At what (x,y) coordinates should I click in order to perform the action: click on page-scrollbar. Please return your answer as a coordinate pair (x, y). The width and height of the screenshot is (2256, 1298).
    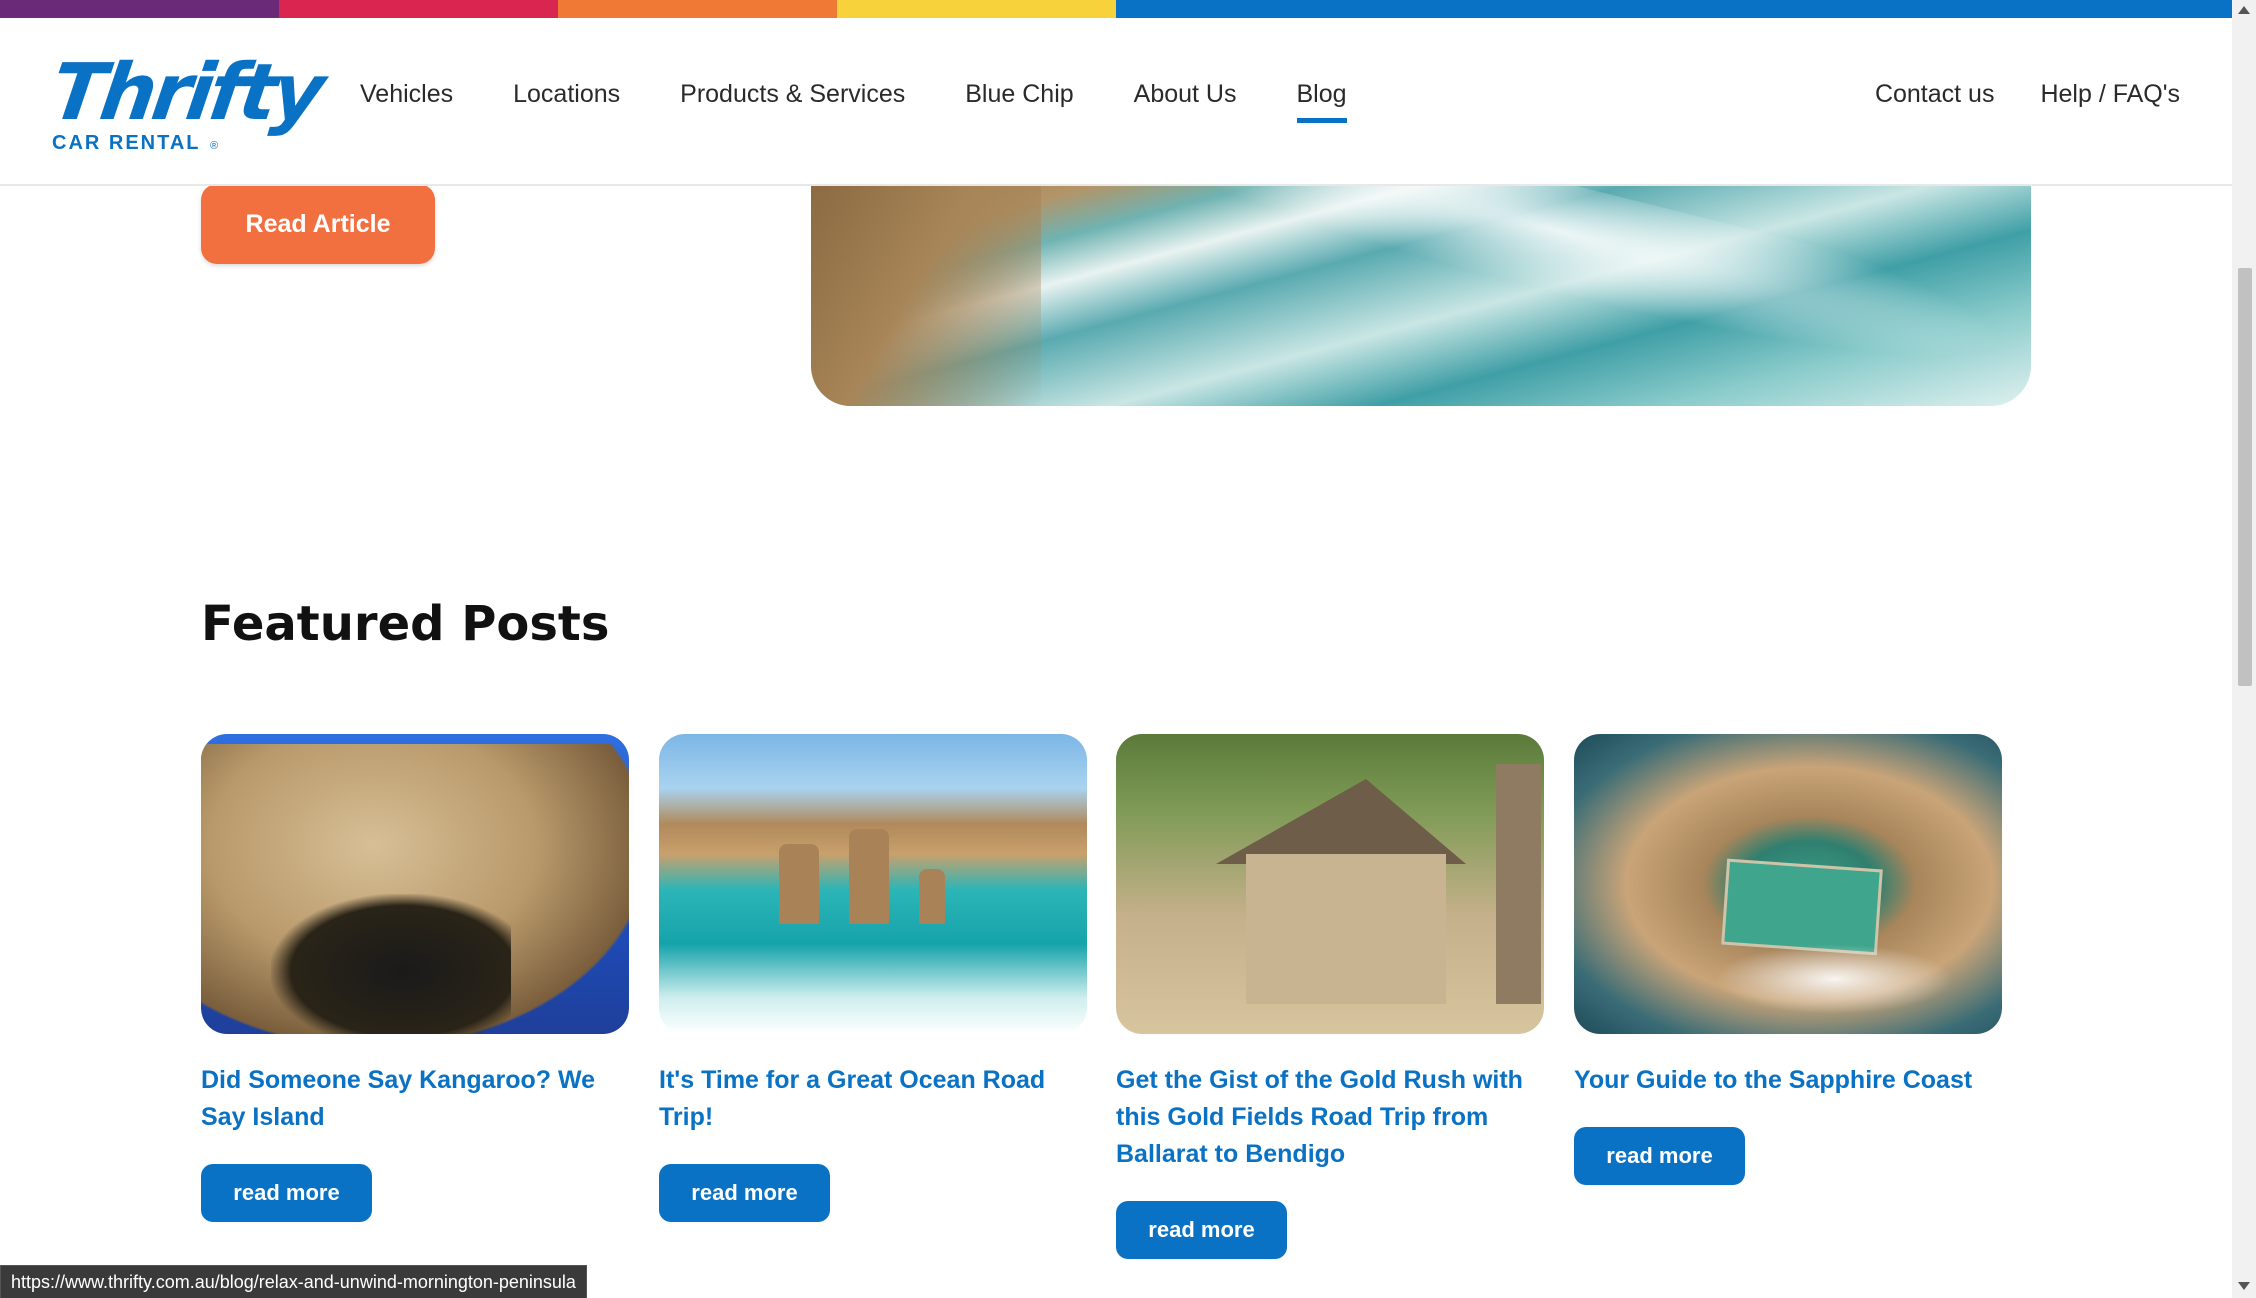
    Looking at the image, I should click on (2244, 649).